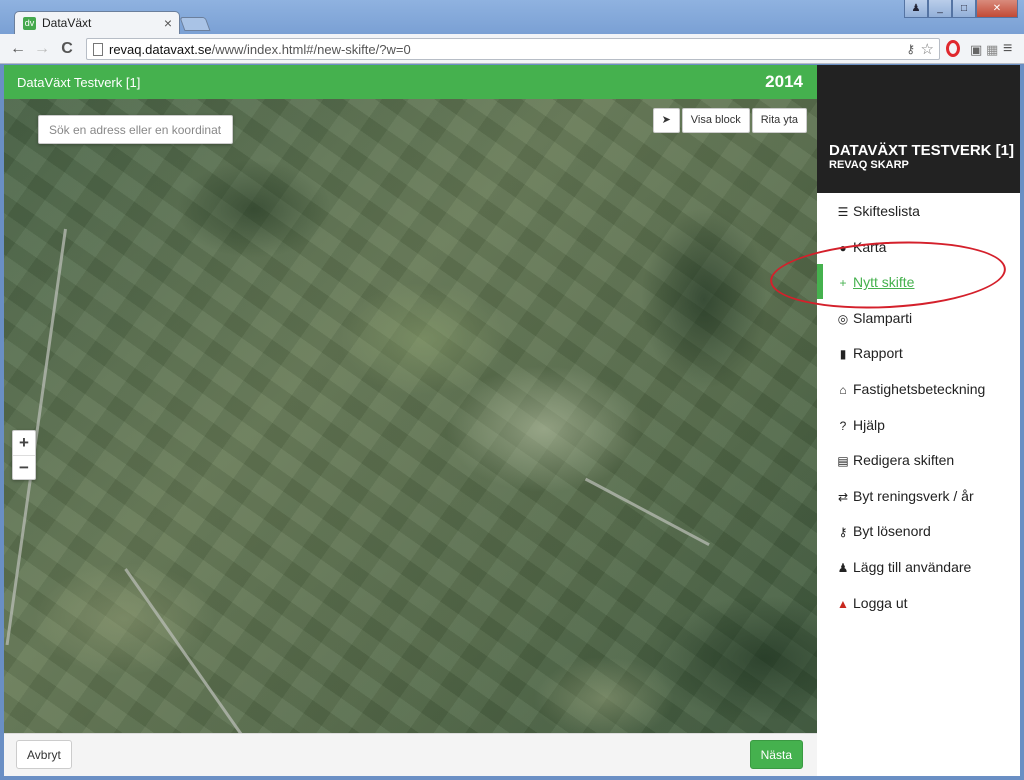 The width and height of the screenshot is (1024, 780). I want to click on map-controls: ➤ Visa block Rita yta, so click(729, 120).